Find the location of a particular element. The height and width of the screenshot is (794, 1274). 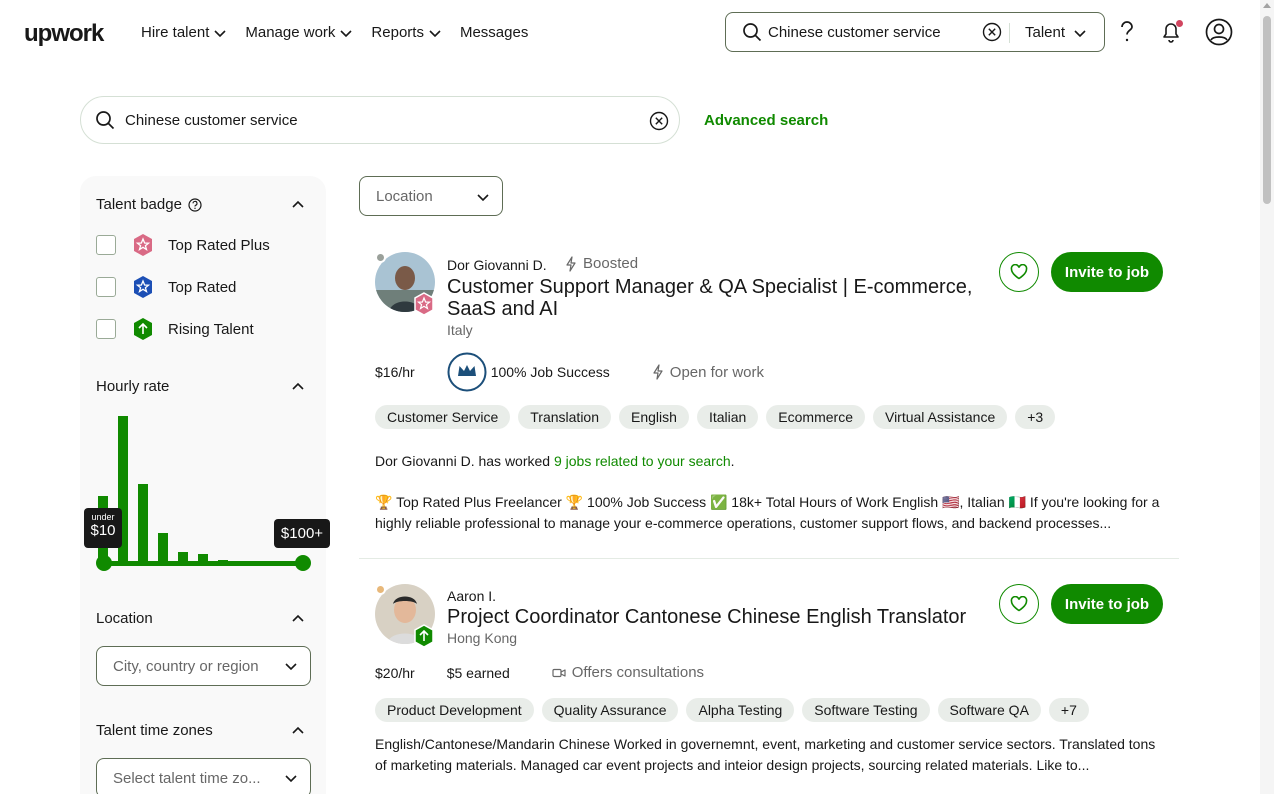

badge-option-rising-talent: Rising Talent is located at coordinates (175, 329).